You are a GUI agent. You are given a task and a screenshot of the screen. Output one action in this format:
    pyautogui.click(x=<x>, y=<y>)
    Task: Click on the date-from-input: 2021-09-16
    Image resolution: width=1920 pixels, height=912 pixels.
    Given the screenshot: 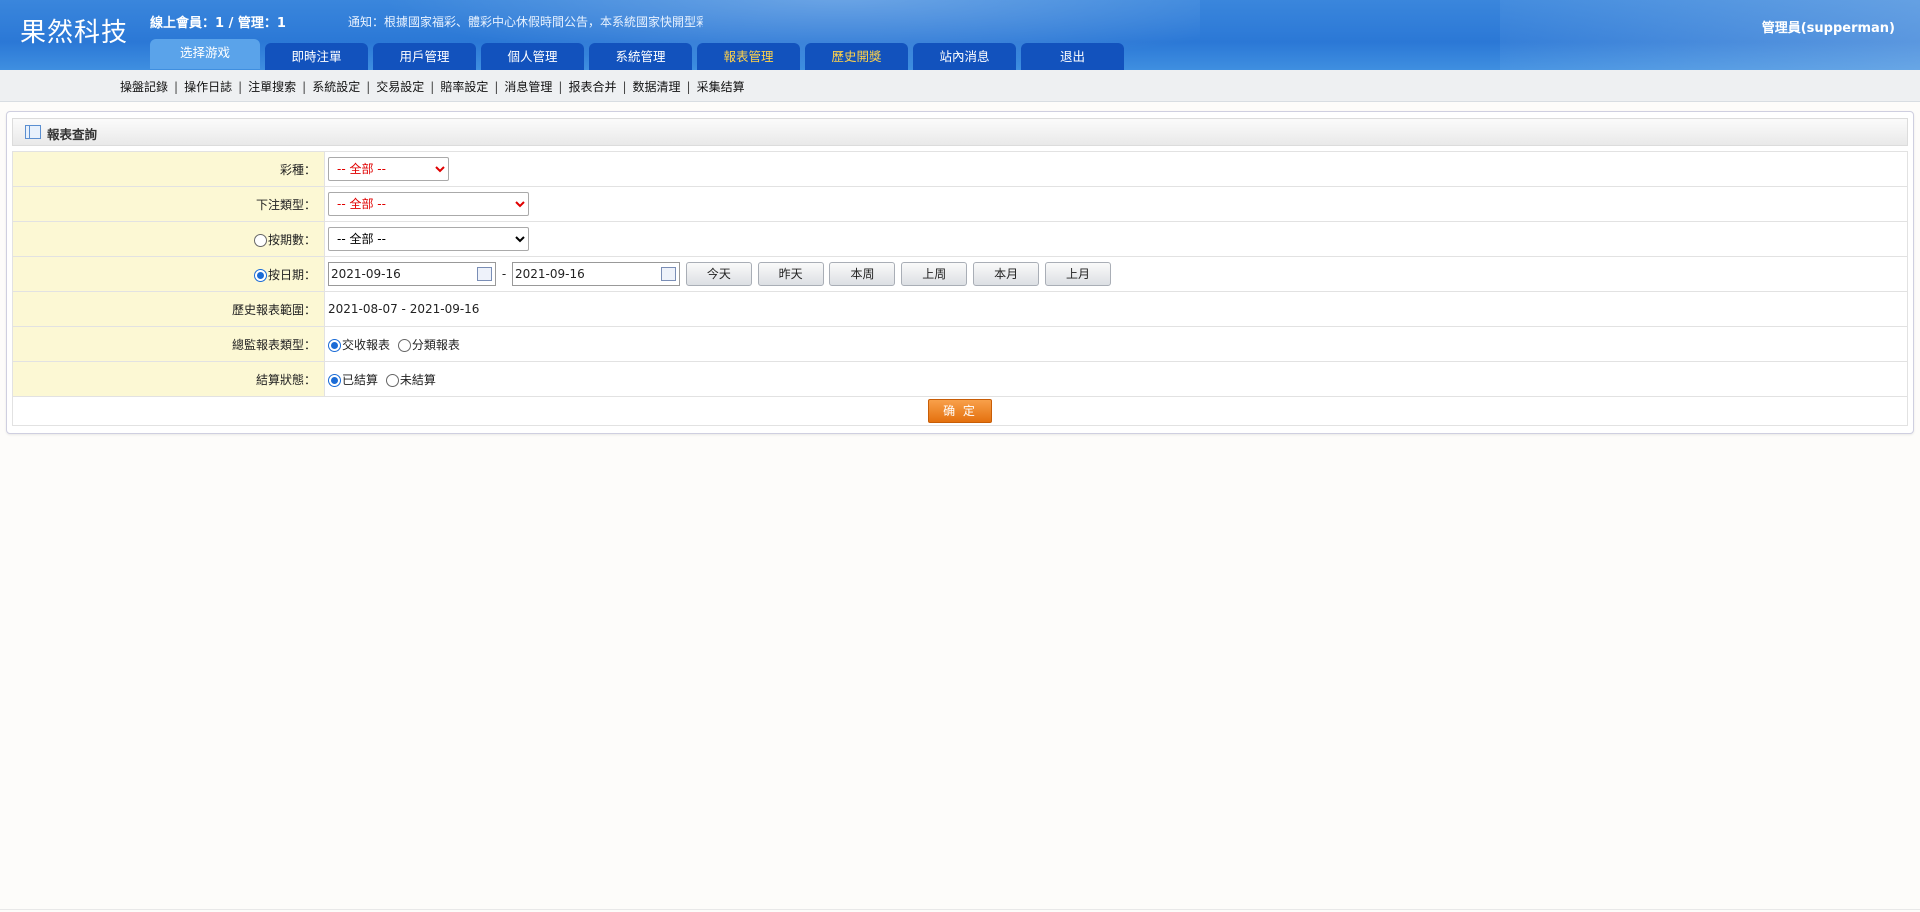 What is the action you would take?
    pyautogui.click(x=412, y=274)
    